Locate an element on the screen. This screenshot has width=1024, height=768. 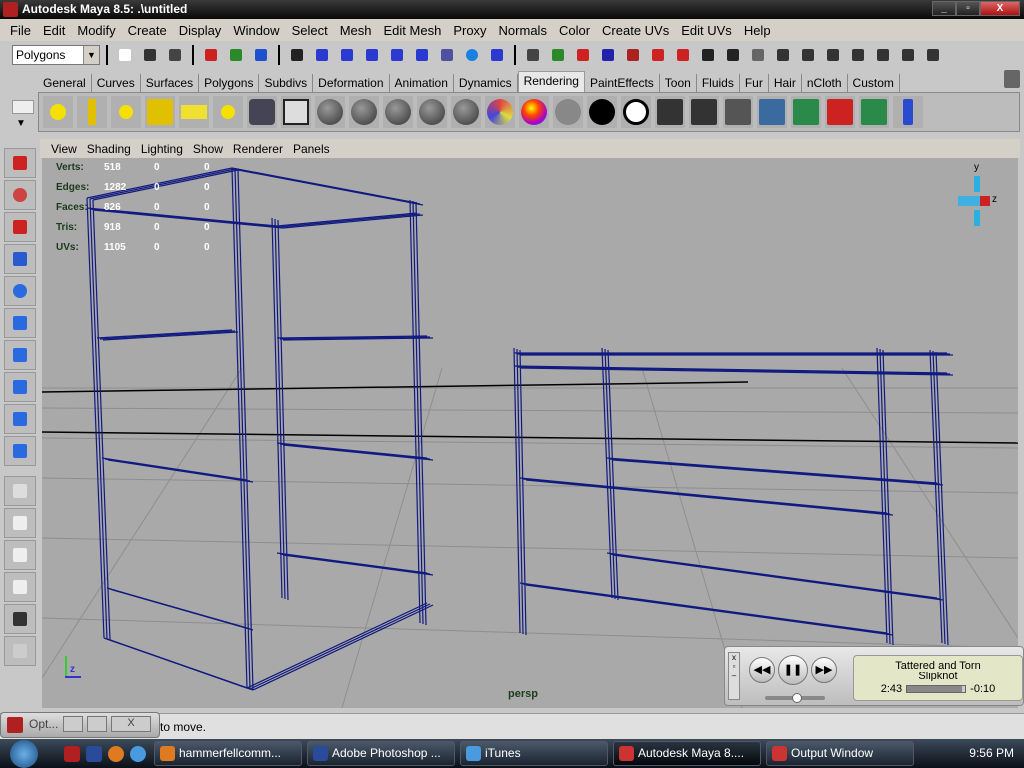
new-scene-icon is located at coordinates (125, 55).